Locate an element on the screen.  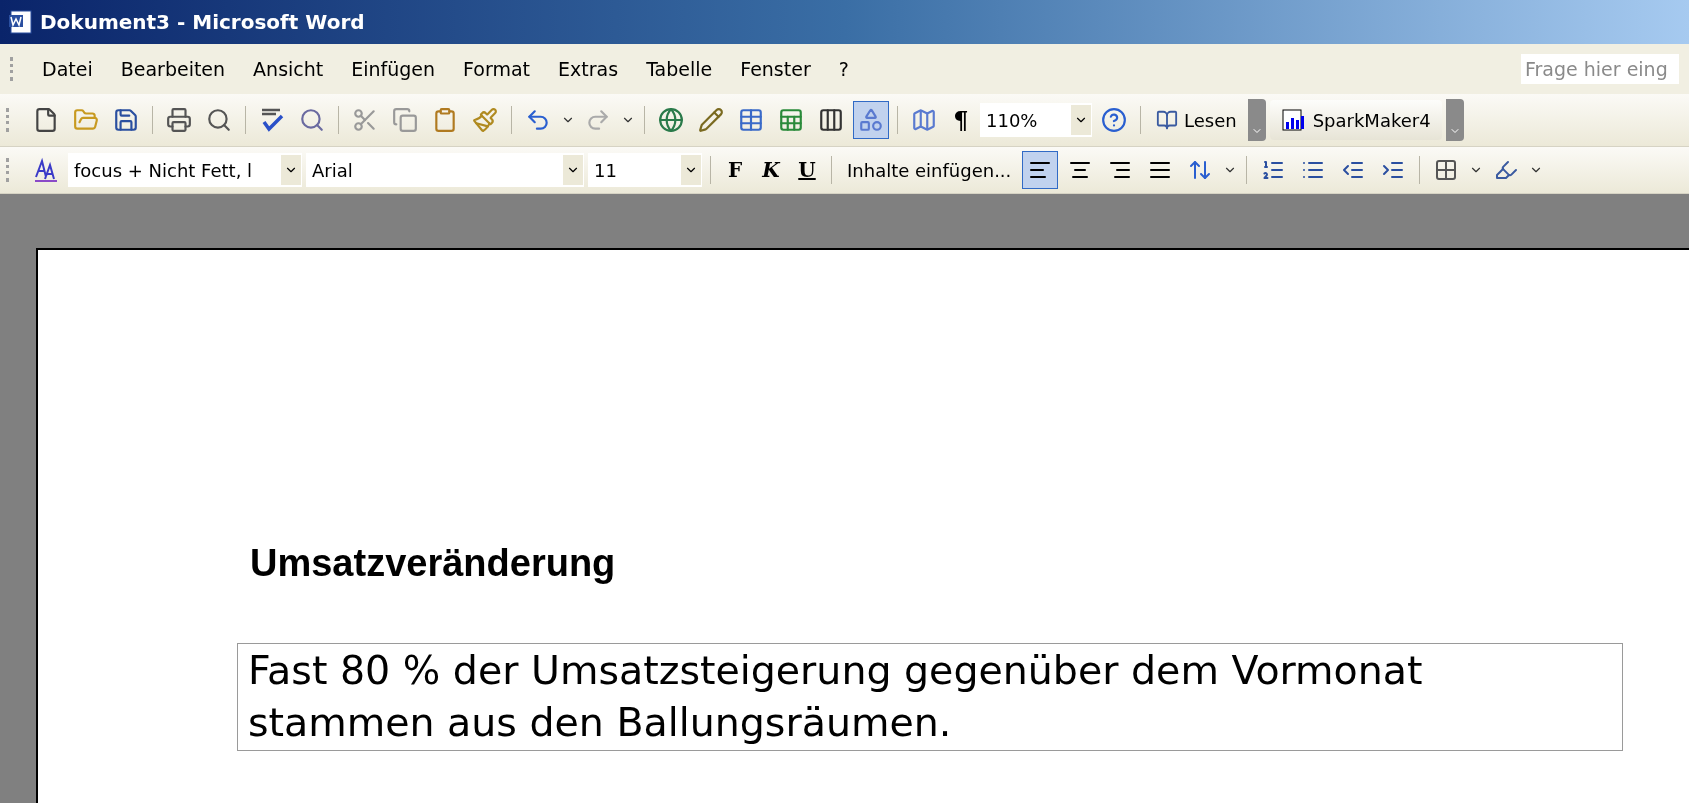
new-document-icon is located at coordinates (46, 120).